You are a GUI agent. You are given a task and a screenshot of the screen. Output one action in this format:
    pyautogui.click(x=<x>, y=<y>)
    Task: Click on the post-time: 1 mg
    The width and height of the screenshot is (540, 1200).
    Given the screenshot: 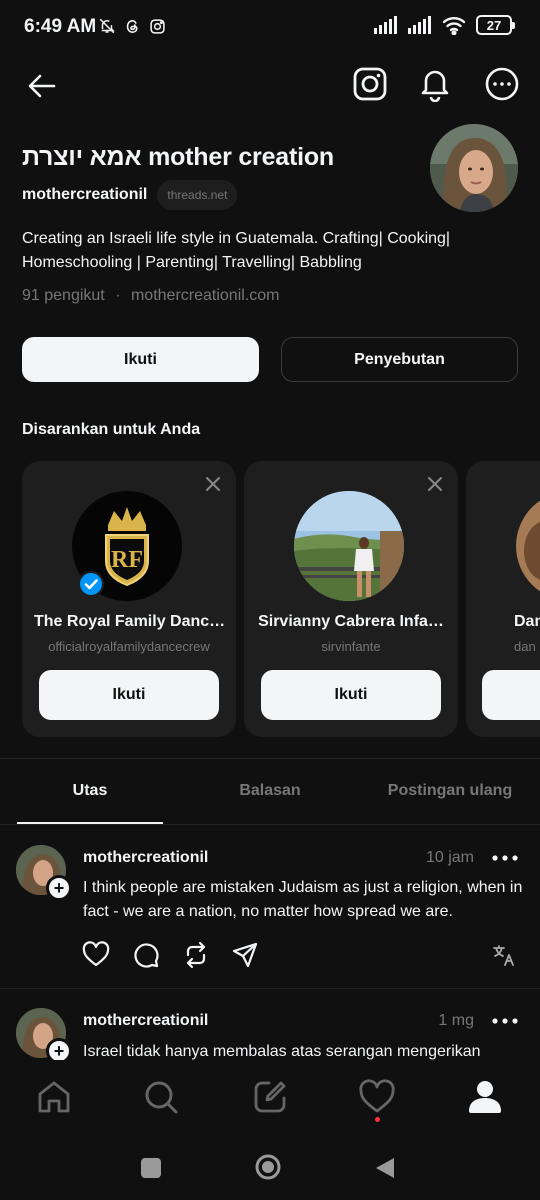 What is the action you would take?
    pyautogui.click(x=456, y=1020)
    